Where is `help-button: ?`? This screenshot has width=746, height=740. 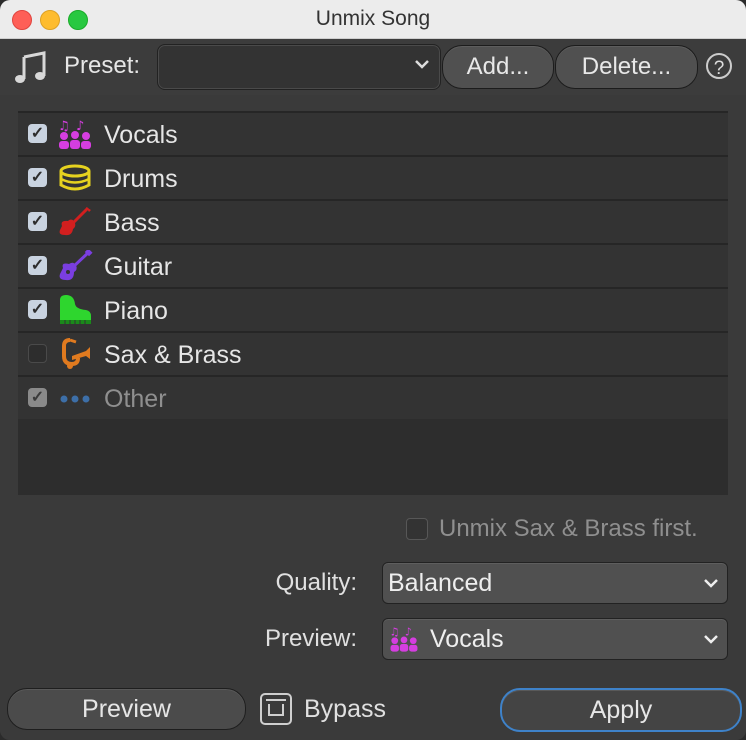 help-button: ? is located at coordinates (719, 66).